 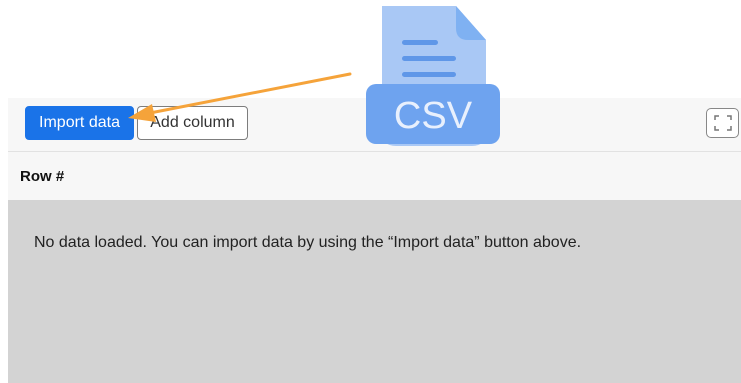 What do you see at coordinates (374, 176) in the screenshot?
I see `table-header-row: Row #` at bounding box center [374, 176].